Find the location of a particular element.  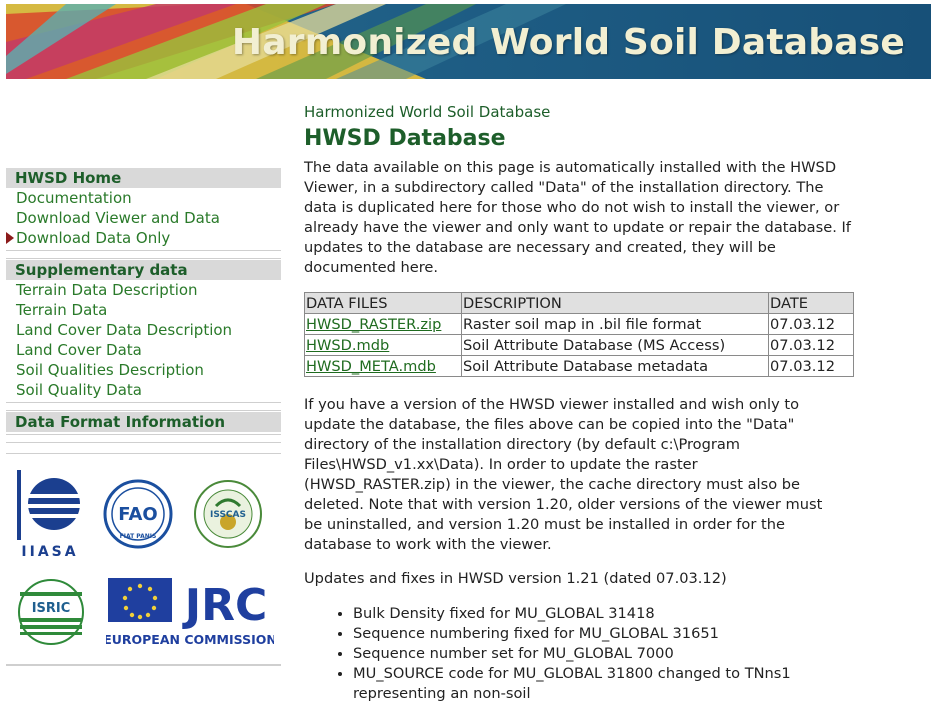

column-header-data-files: DATA FILES is located at coordinates (383, 303).